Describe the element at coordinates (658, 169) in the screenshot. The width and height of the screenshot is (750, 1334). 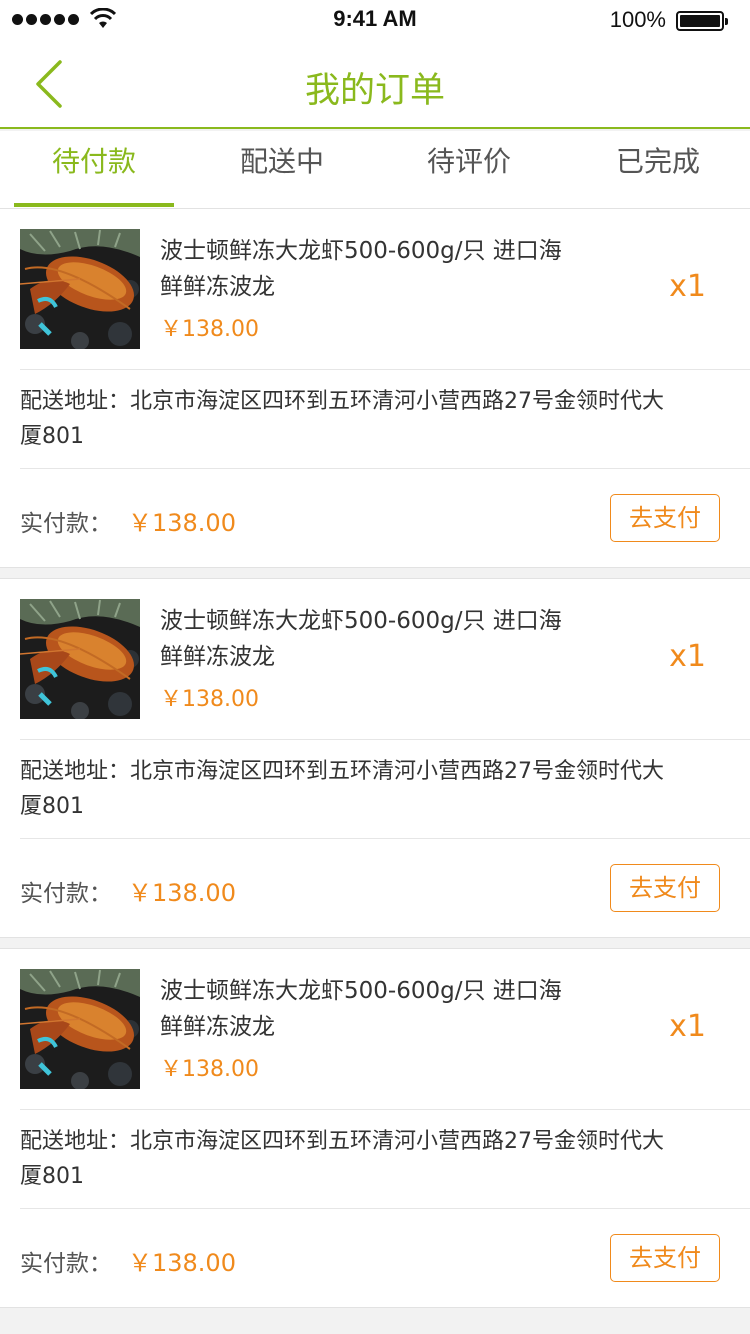
I see `tab-completed: 已完成` at that location.